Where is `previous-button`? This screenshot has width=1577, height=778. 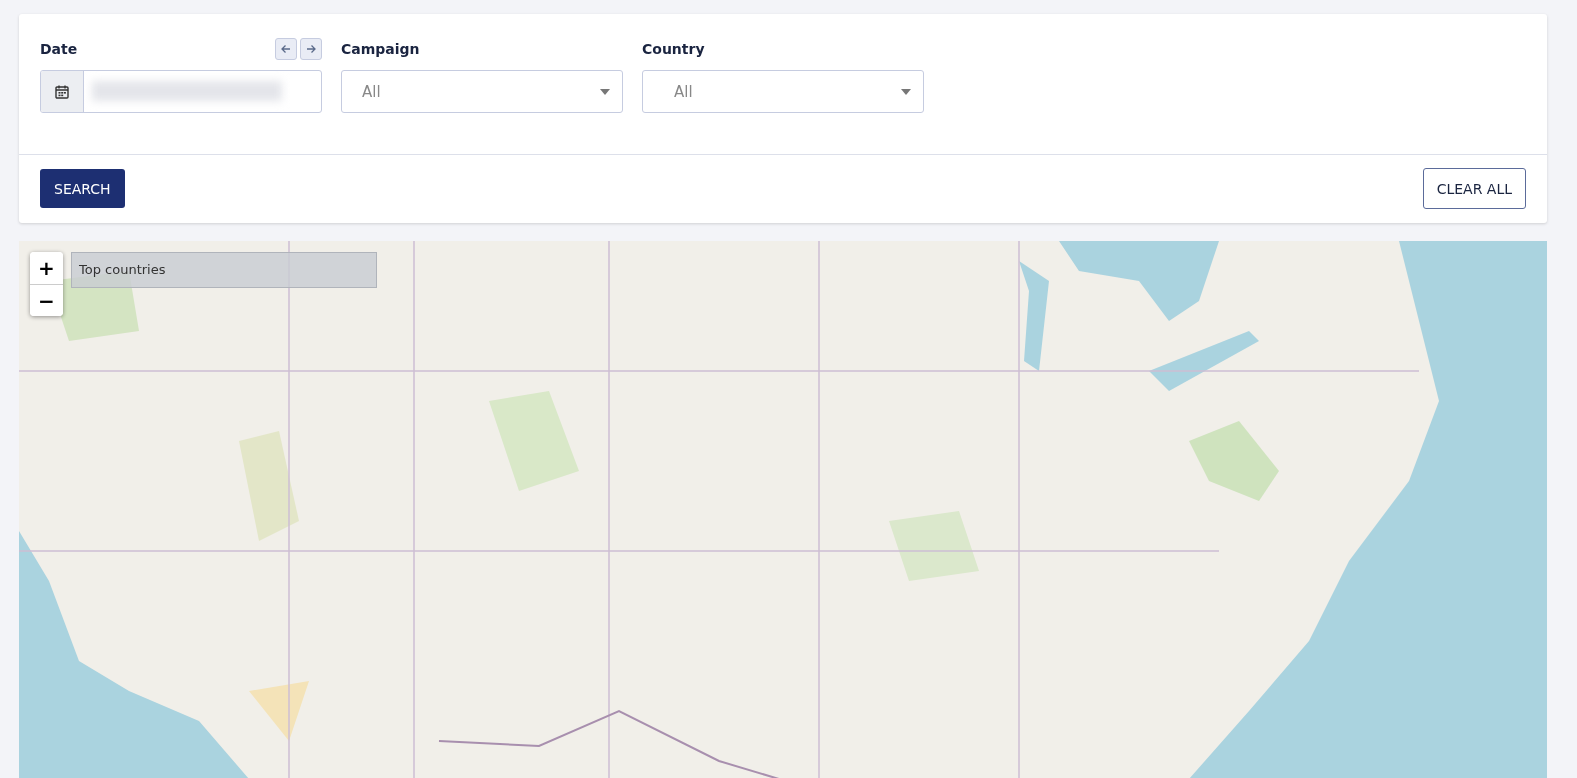 previous-button is located at coordinates (286, 49).